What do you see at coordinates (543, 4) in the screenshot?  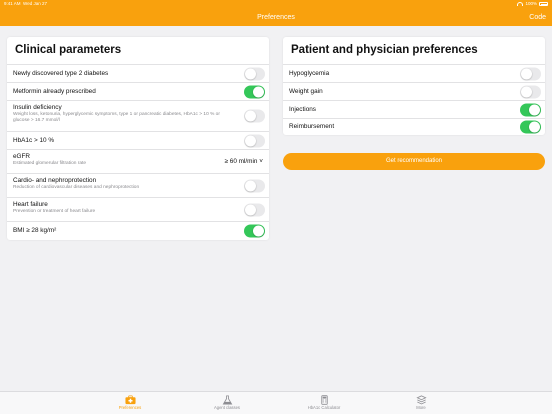 I see `battery-icon` at bounding box center [543, 4].